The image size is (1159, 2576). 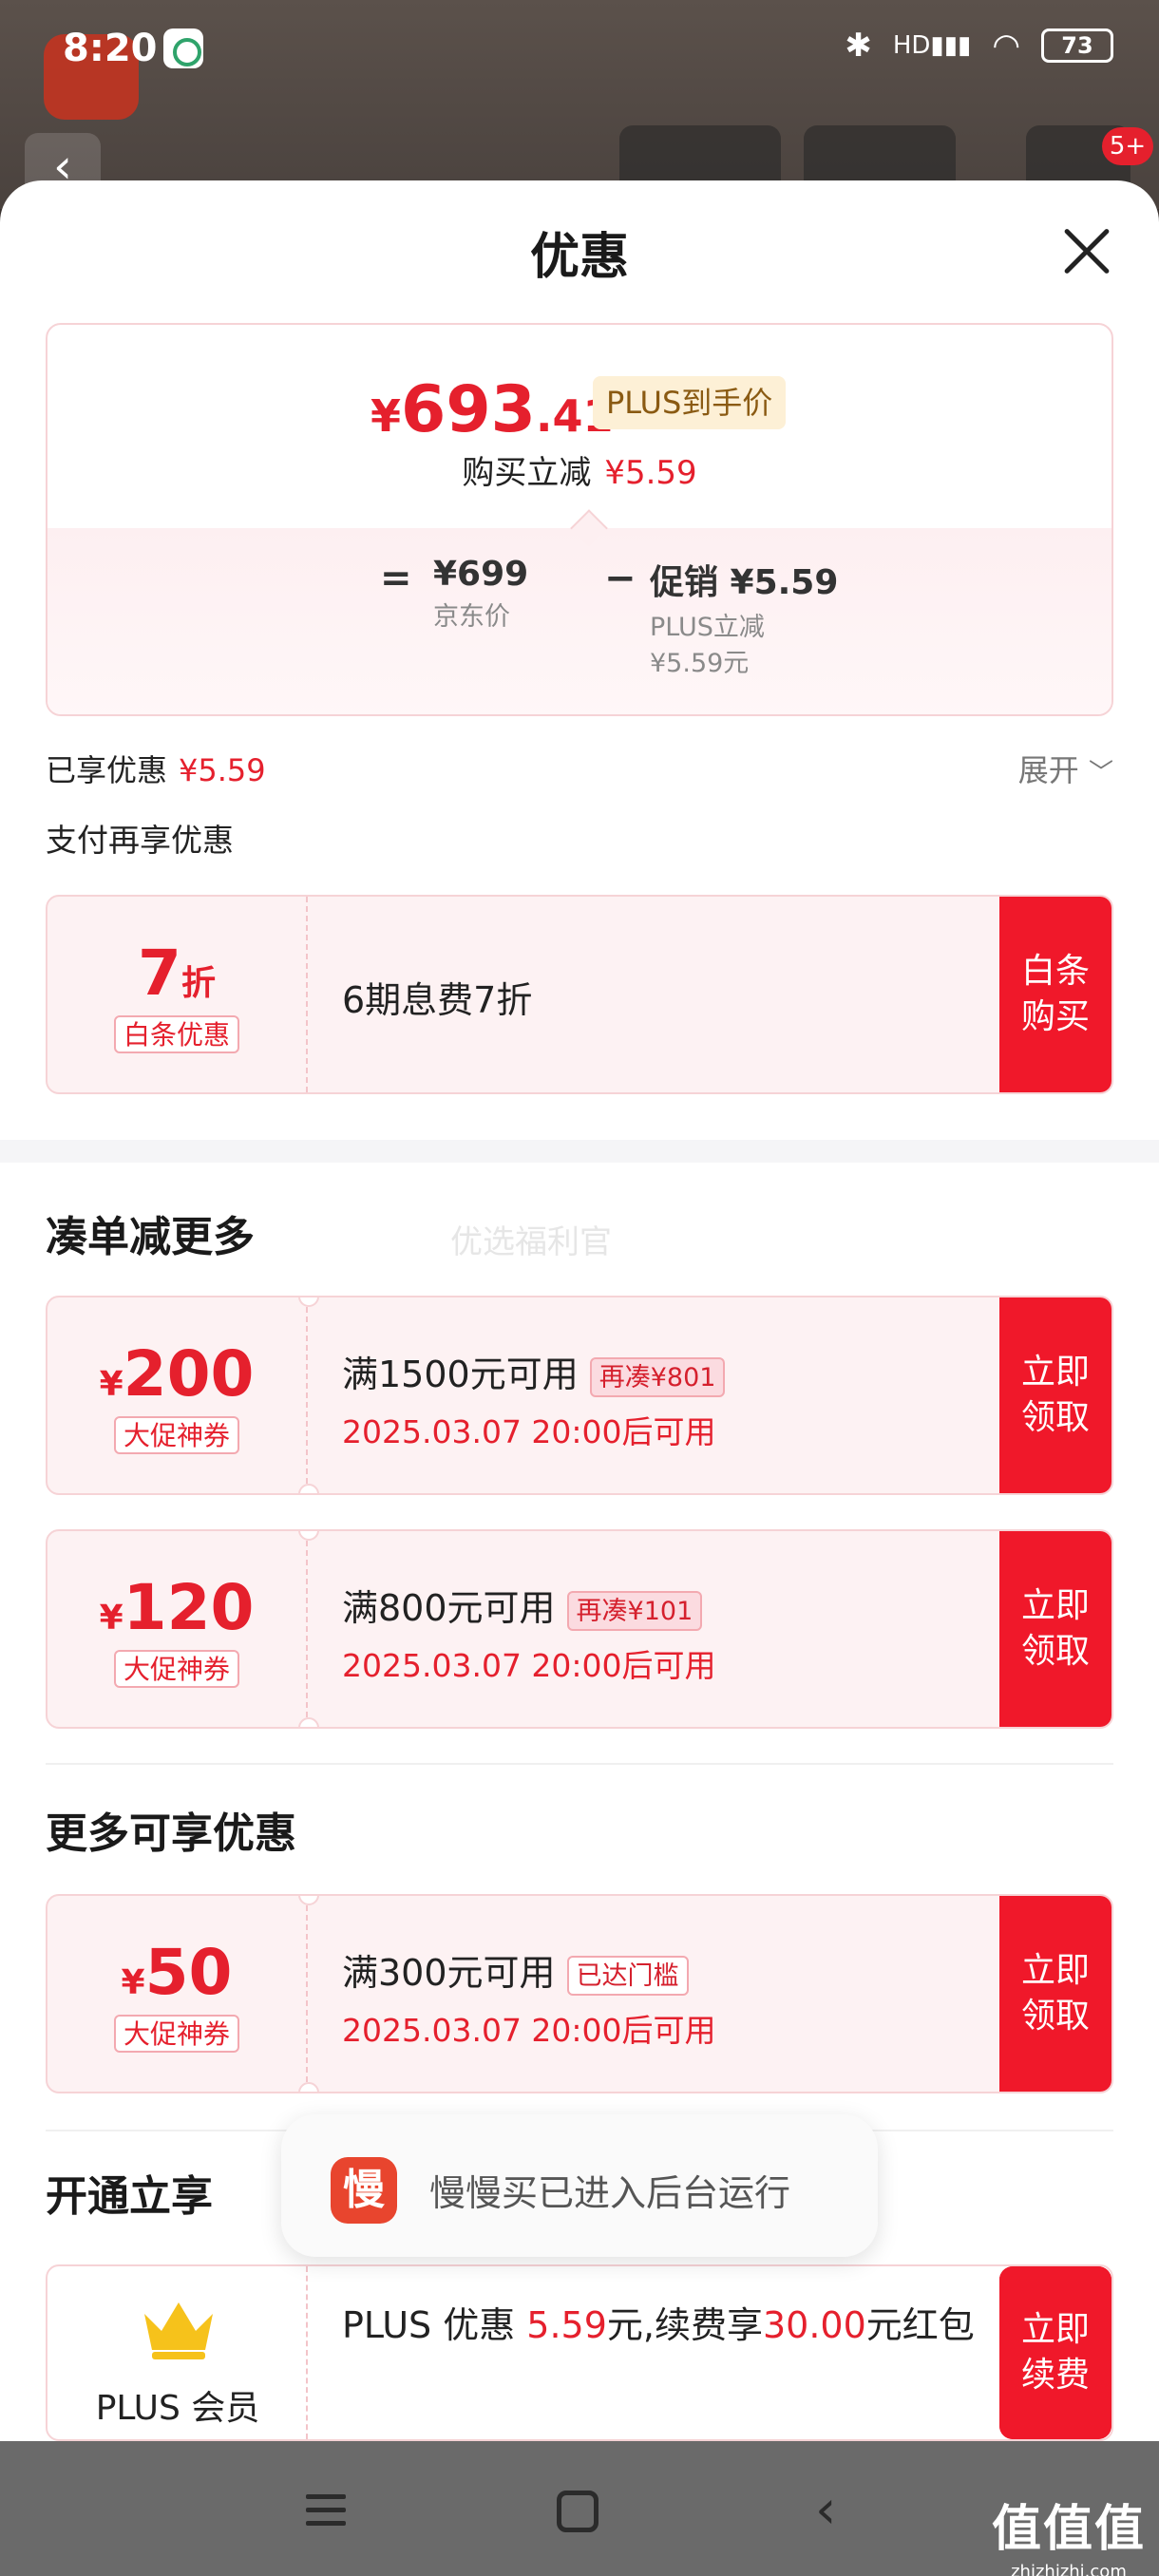 What do you see at coordinates (979, 46) in the screenshot?
I see `status-icons: ✱ HD▮▮▮ ◠ 73` at bounding box center [979, 46].